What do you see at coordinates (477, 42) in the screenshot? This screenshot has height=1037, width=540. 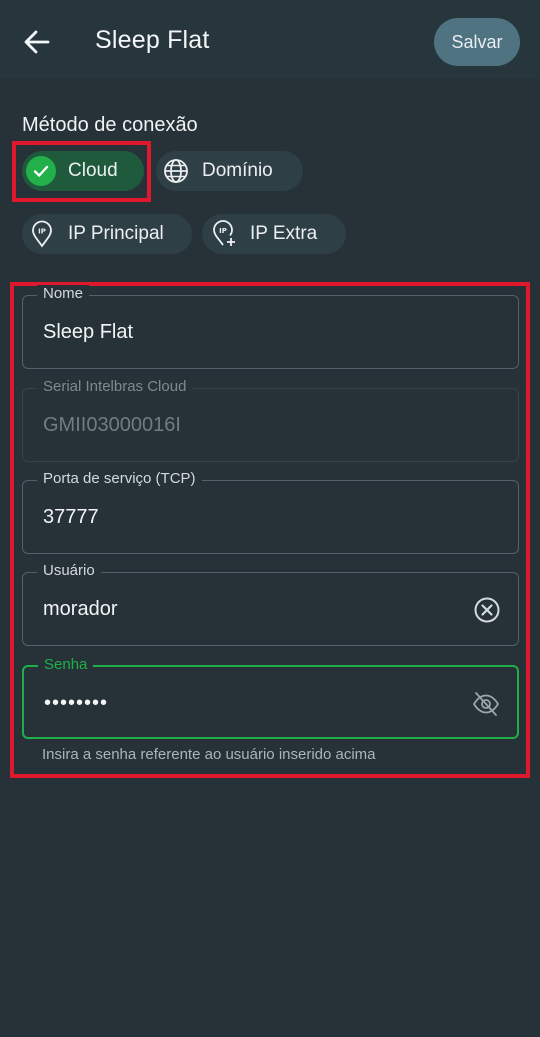 I see `save-button: Salvar` at bounding box center [477, 42].